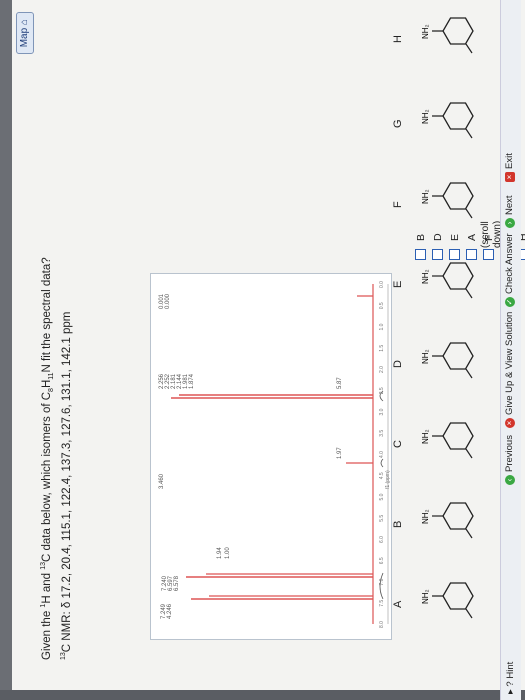  What do you see at coordinates (382, 326) in the screenshot?
I see `x-tick-label: 1.0` at bounding box center [382, 326].